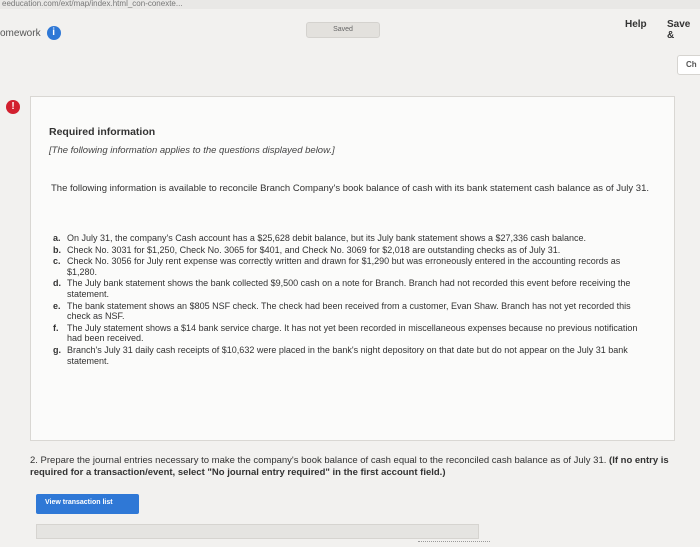  I want to click on saved-status: Saved, so click(343, 30).